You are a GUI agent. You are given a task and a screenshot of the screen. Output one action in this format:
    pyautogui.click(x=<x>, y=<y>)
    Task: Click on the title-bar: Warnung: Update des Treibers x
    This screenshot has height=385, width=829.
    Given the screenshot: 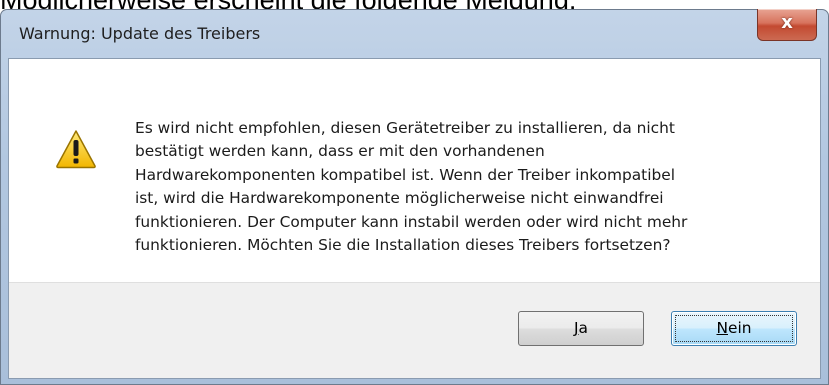 What is the action you would take?
    pyautogui.click(x=414, y=33)
    